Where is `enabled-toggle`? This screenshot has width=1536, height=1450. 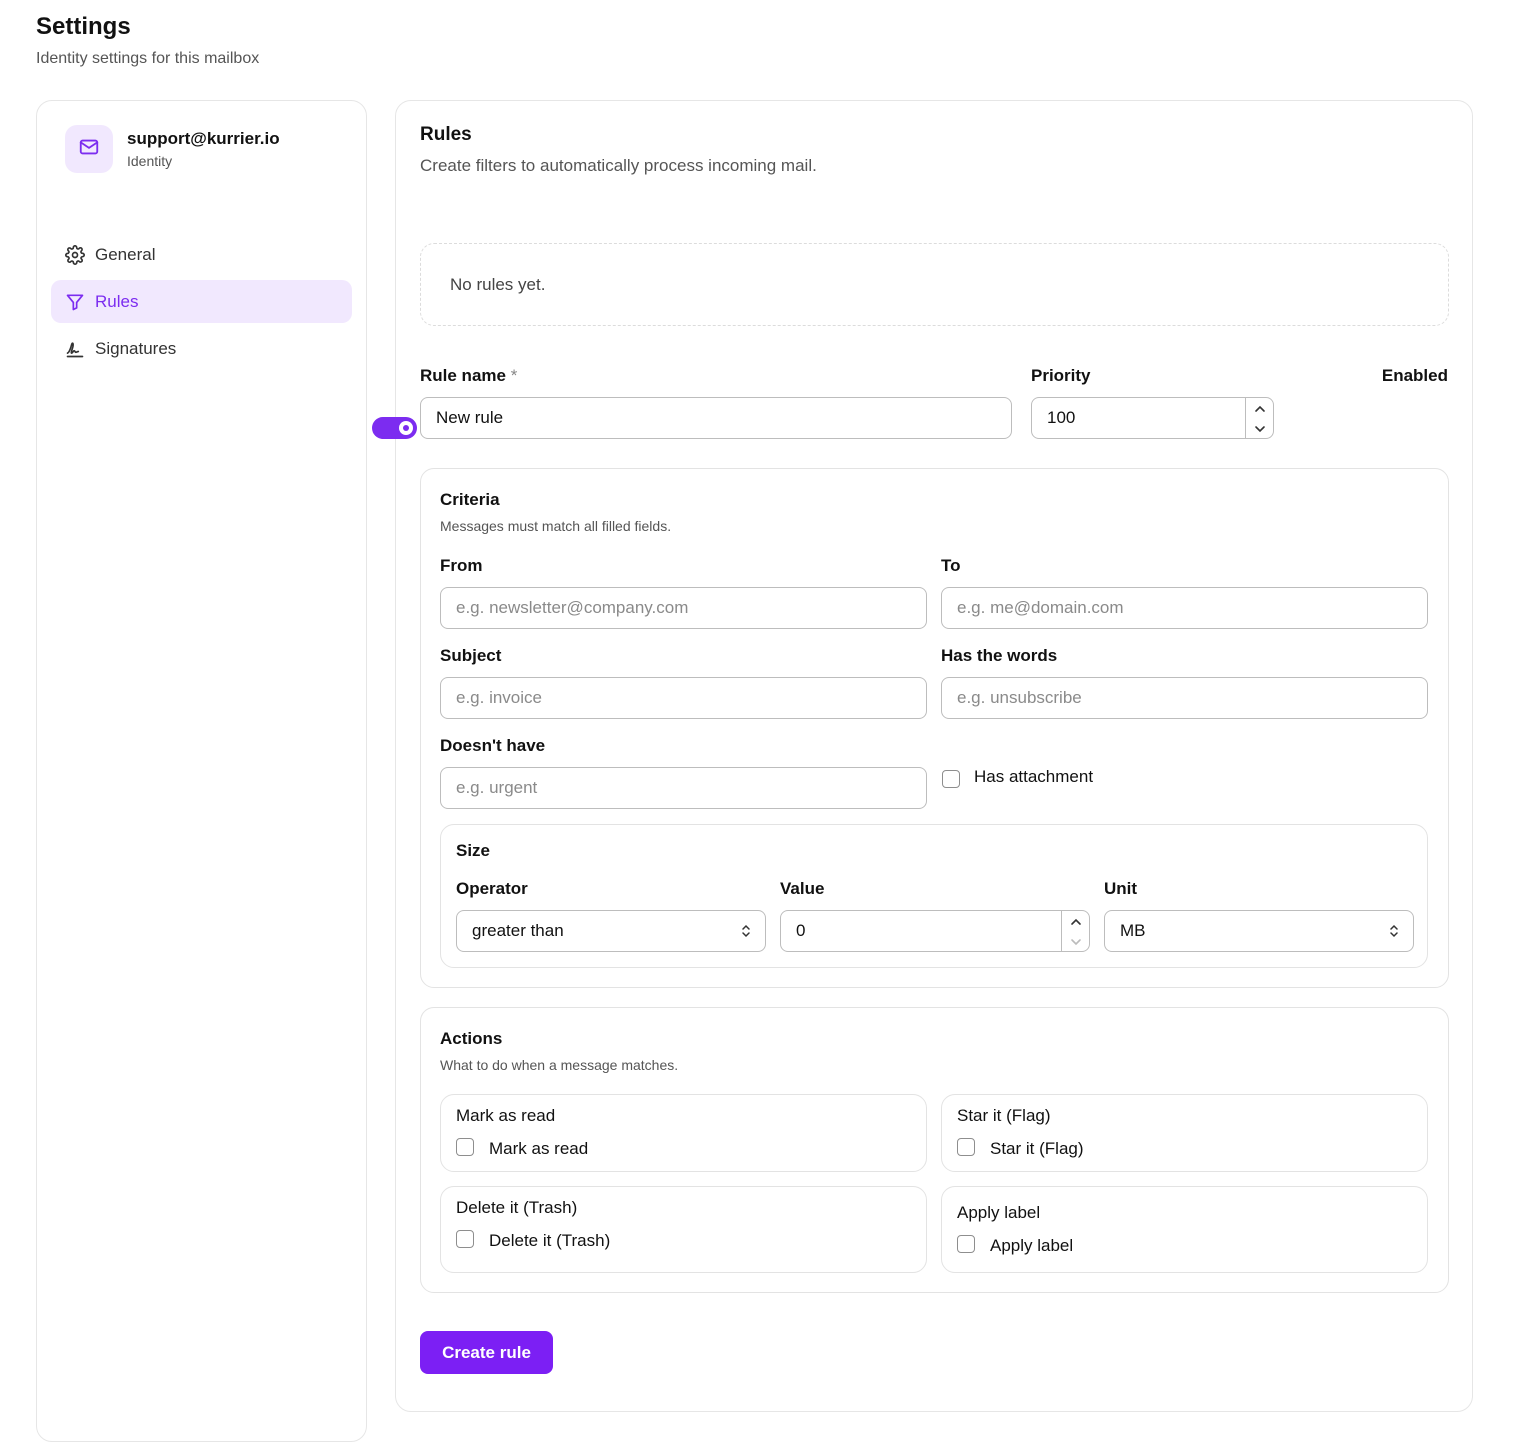 enabled-toggle is located at coordinates (394, 428).